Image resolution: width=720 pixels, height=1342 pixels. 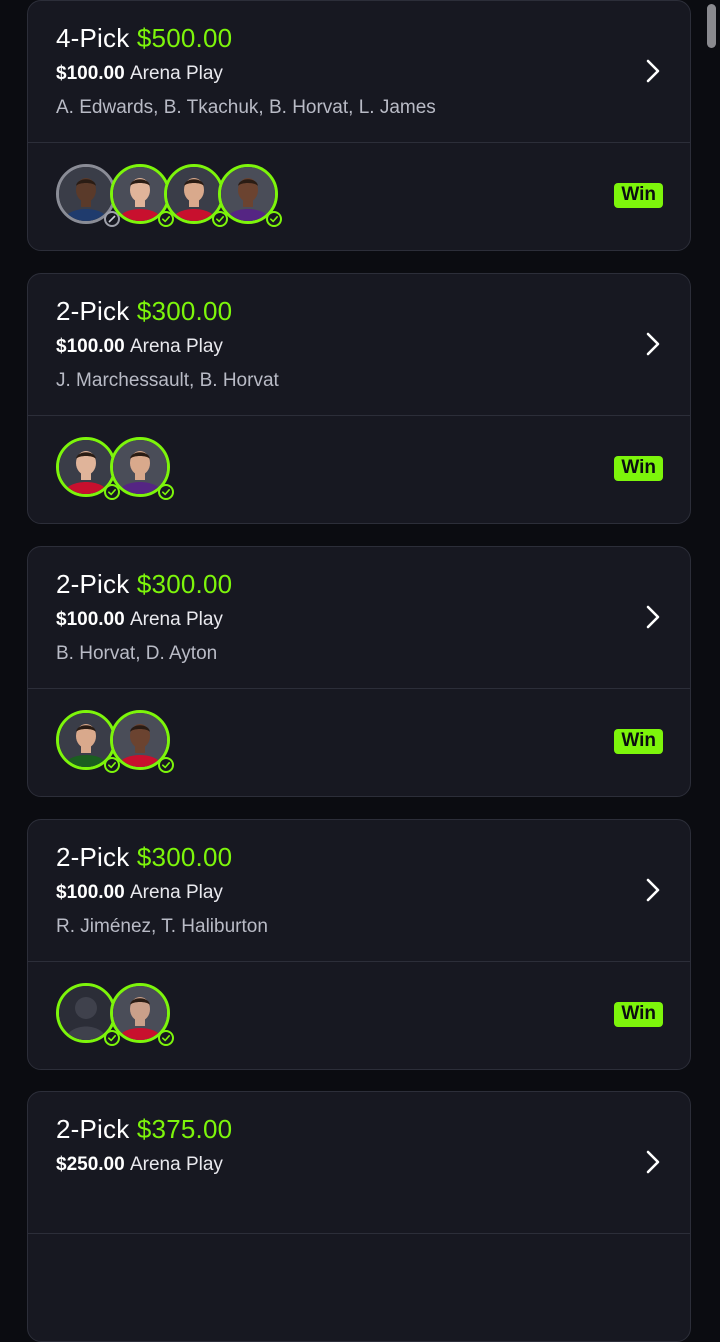 What do you see at coordinates (137, 653) in the screenshot?
I see `player-names: B. Horvat, D. Ayton` at bounding box center [137, 653].